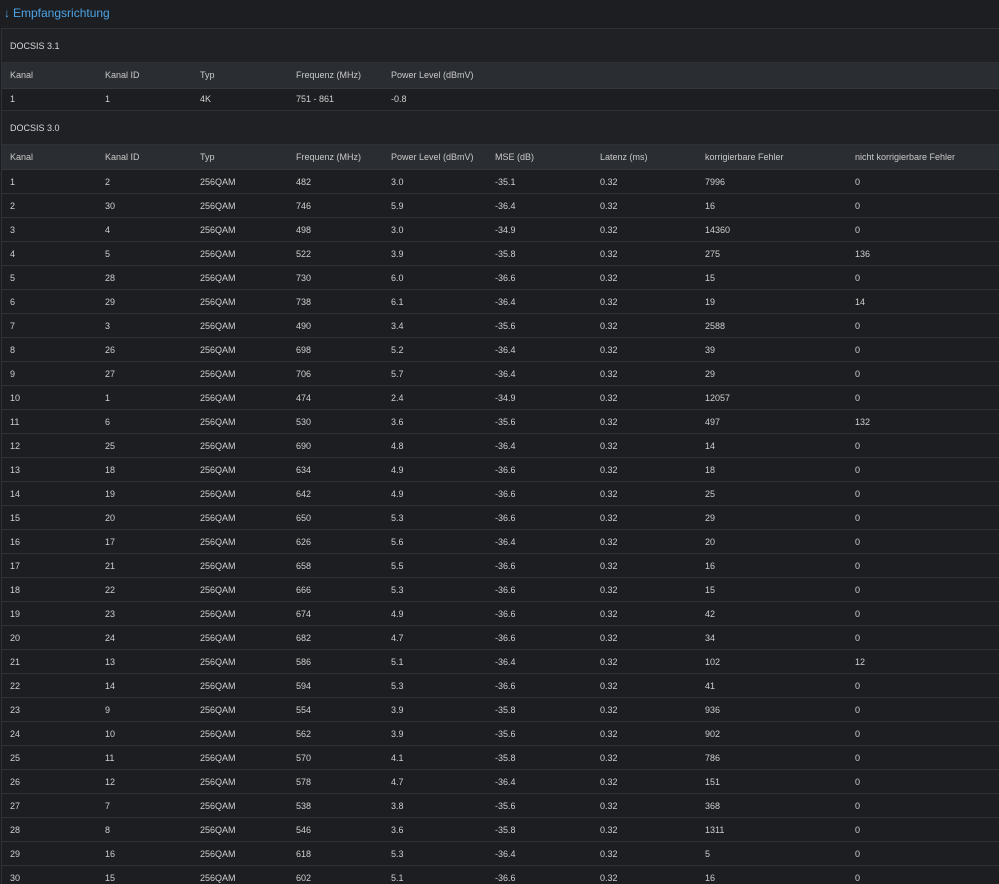 The image size is (999, 884). I want to click on table-row: 5 28 256QAM 730 6.0 -36.6 0.32 15 0, so click(500, 277).